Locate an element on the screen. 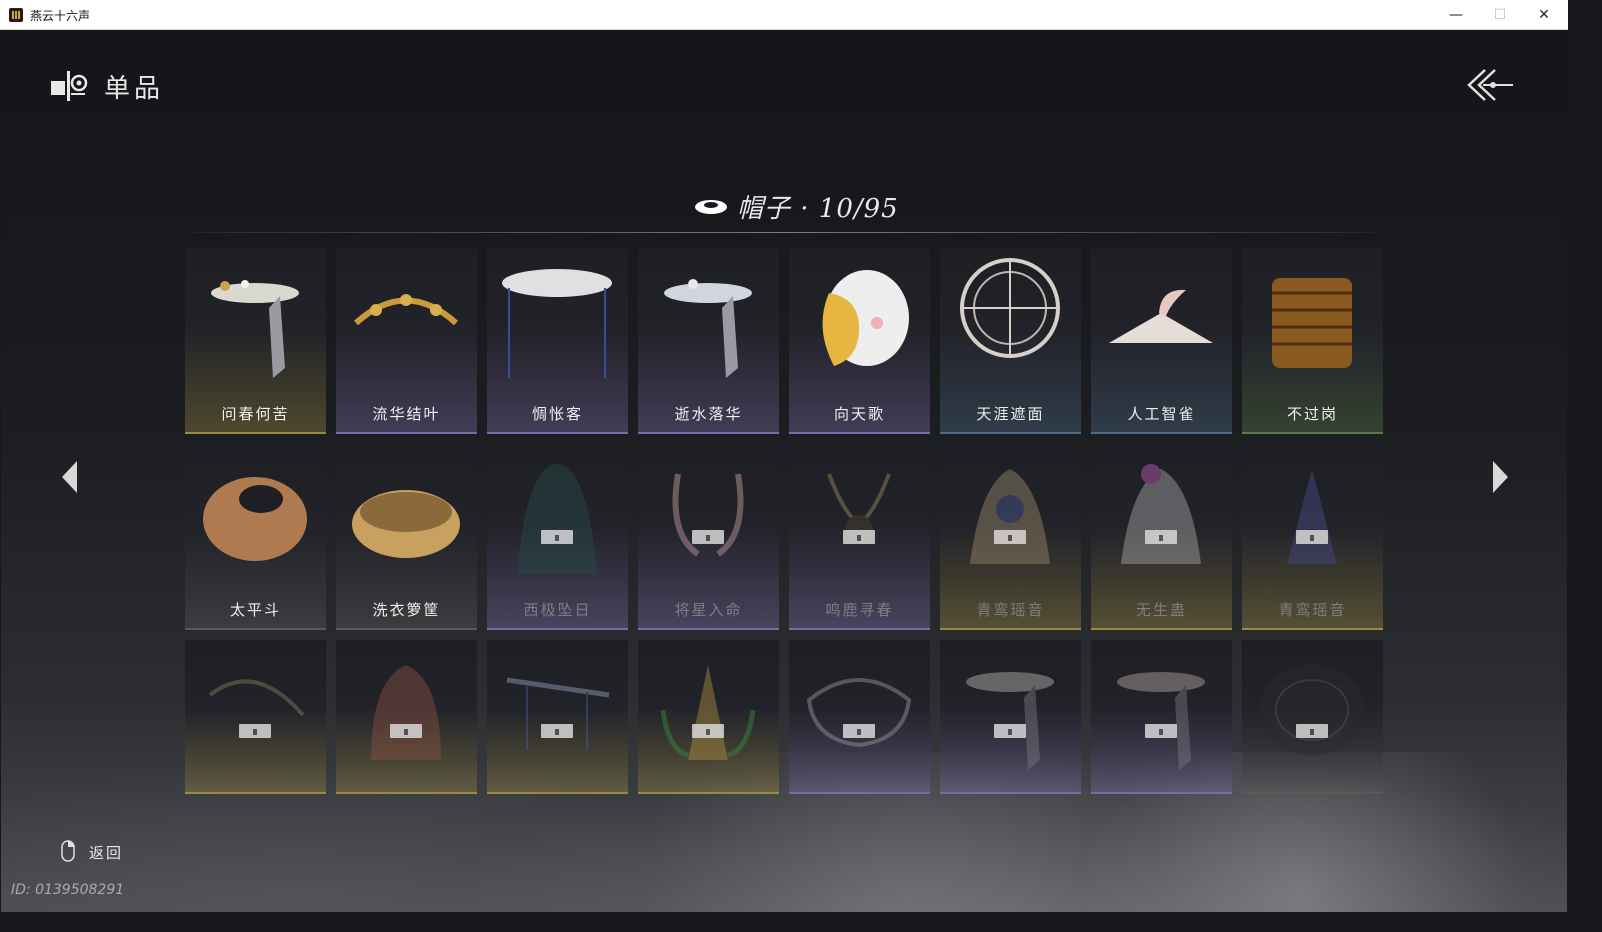 The width and height of the screenshot is (1602, 932). item-card: 将星入命 is located at coordinates (708, 537).